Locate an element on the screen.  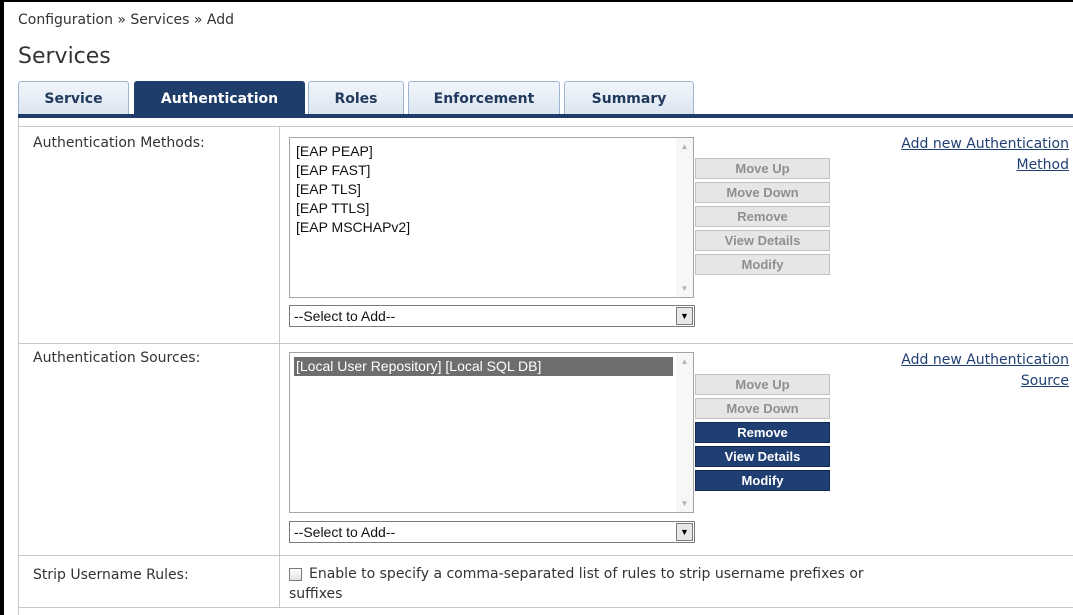
strip-username-text-line2: suffixes is located at coordinates (316, 594).